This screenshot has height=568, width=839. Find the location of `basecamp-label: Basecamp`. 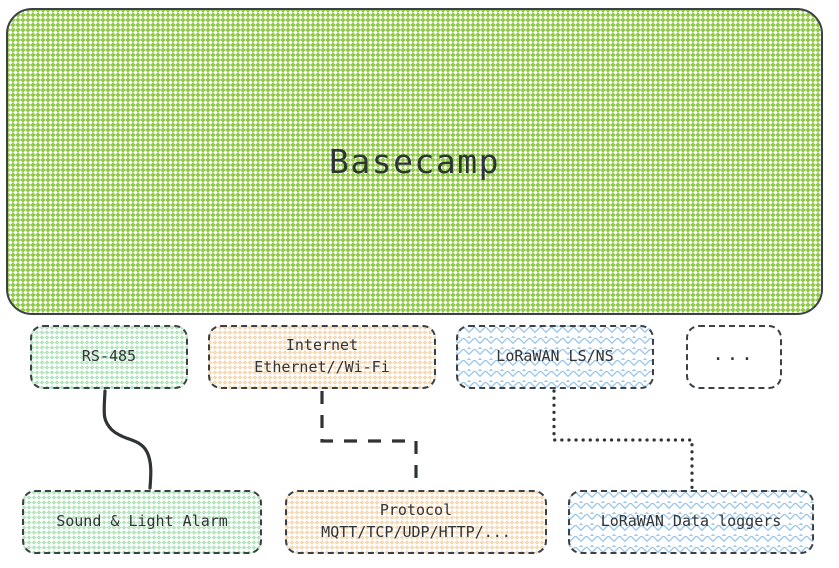

basecamp-label: Basecamp is located at coordinates (414, 161).